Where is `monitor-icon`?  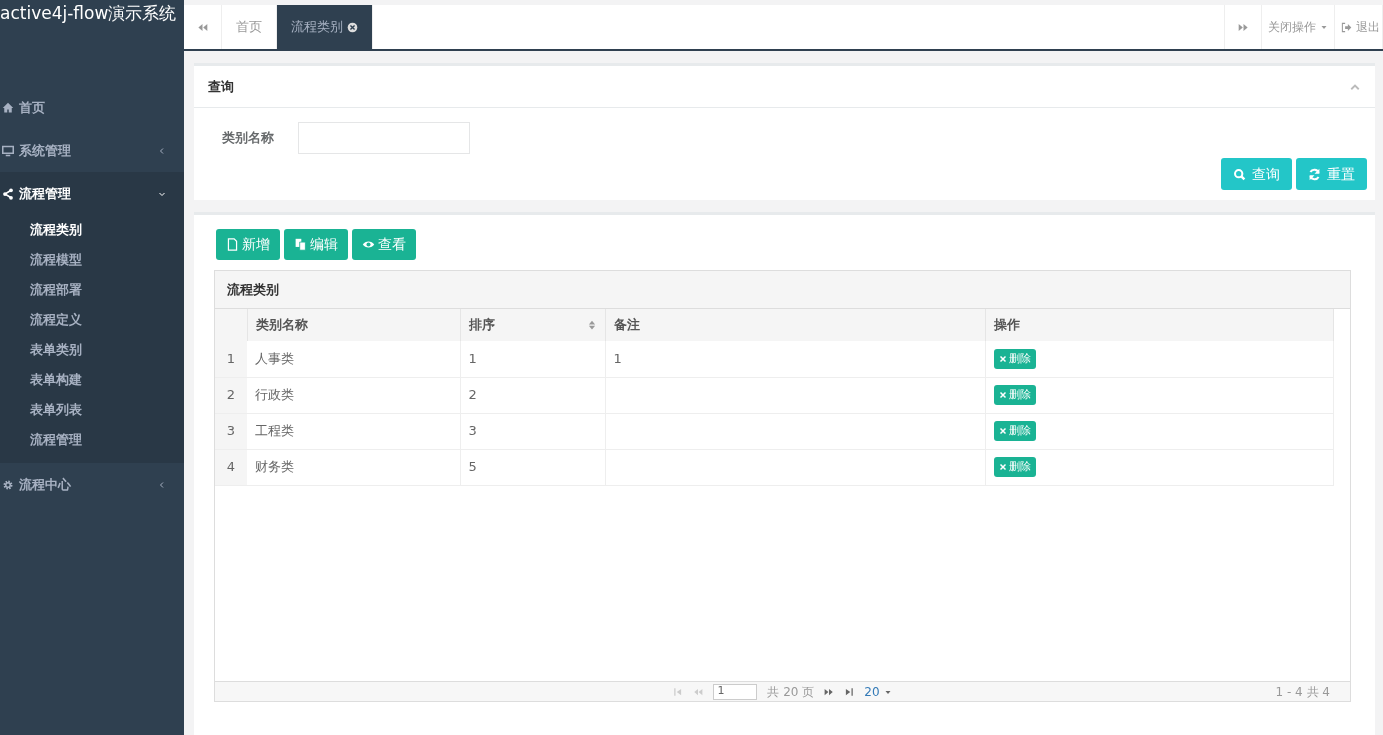 monitor-icon is located at coordinates (8, 150).